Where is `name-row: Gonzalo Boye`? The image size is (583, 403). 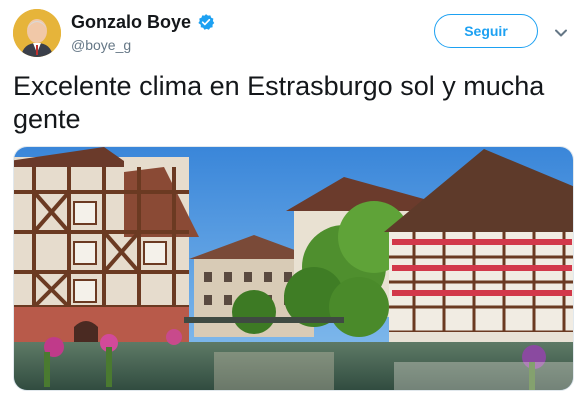
name-row: Gonzalo Boye is located at coordinates (143, 22).